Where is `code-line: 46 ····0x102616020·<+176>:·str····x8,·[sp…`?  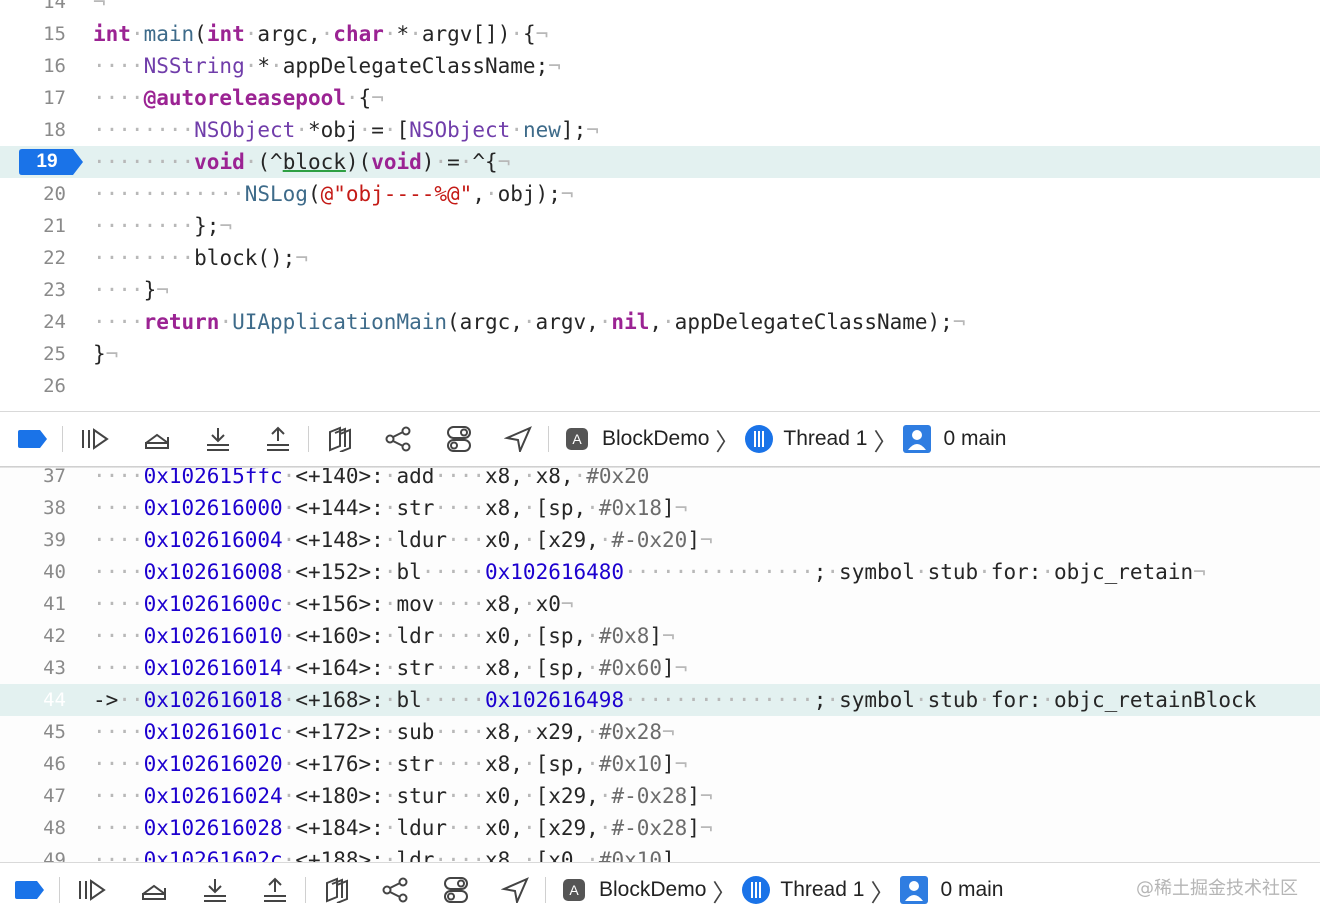 code-line: 46 ····0x102616020·<+176>:·str····x8,·[sp… is located at coordinates (660, 764).